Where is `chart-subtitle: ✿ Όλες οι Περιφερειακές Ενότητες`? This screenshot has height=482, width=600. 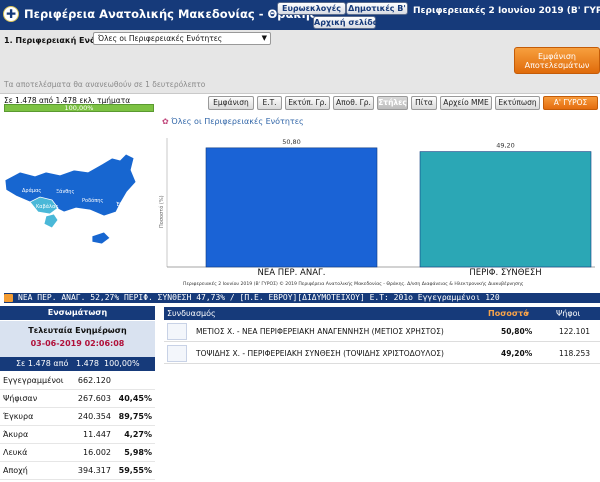 chart-subtitle: ✿ Όλες οι Περιφερειακές Ενότητες is located at coordinates (233, 121).